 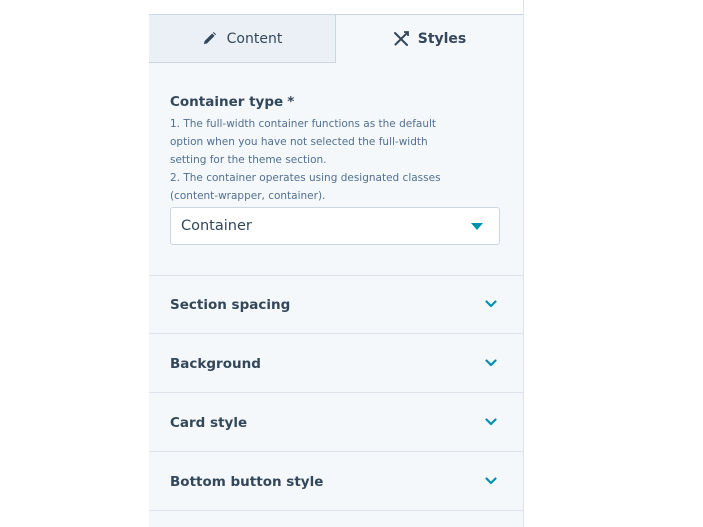 I want to click on required-marker: *, so click(x=291, y=102).